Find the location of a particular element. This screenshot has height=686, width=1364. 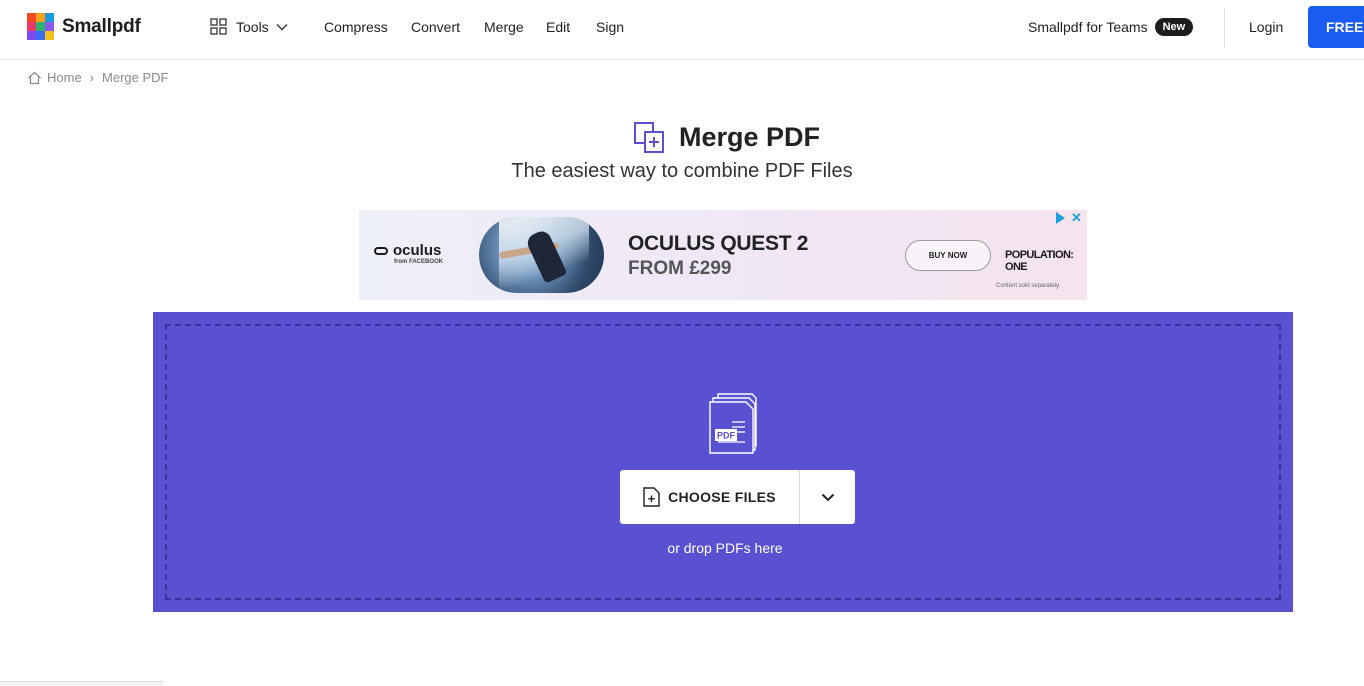

breadcrumb-home: Home is located at coordinates (54, 77).